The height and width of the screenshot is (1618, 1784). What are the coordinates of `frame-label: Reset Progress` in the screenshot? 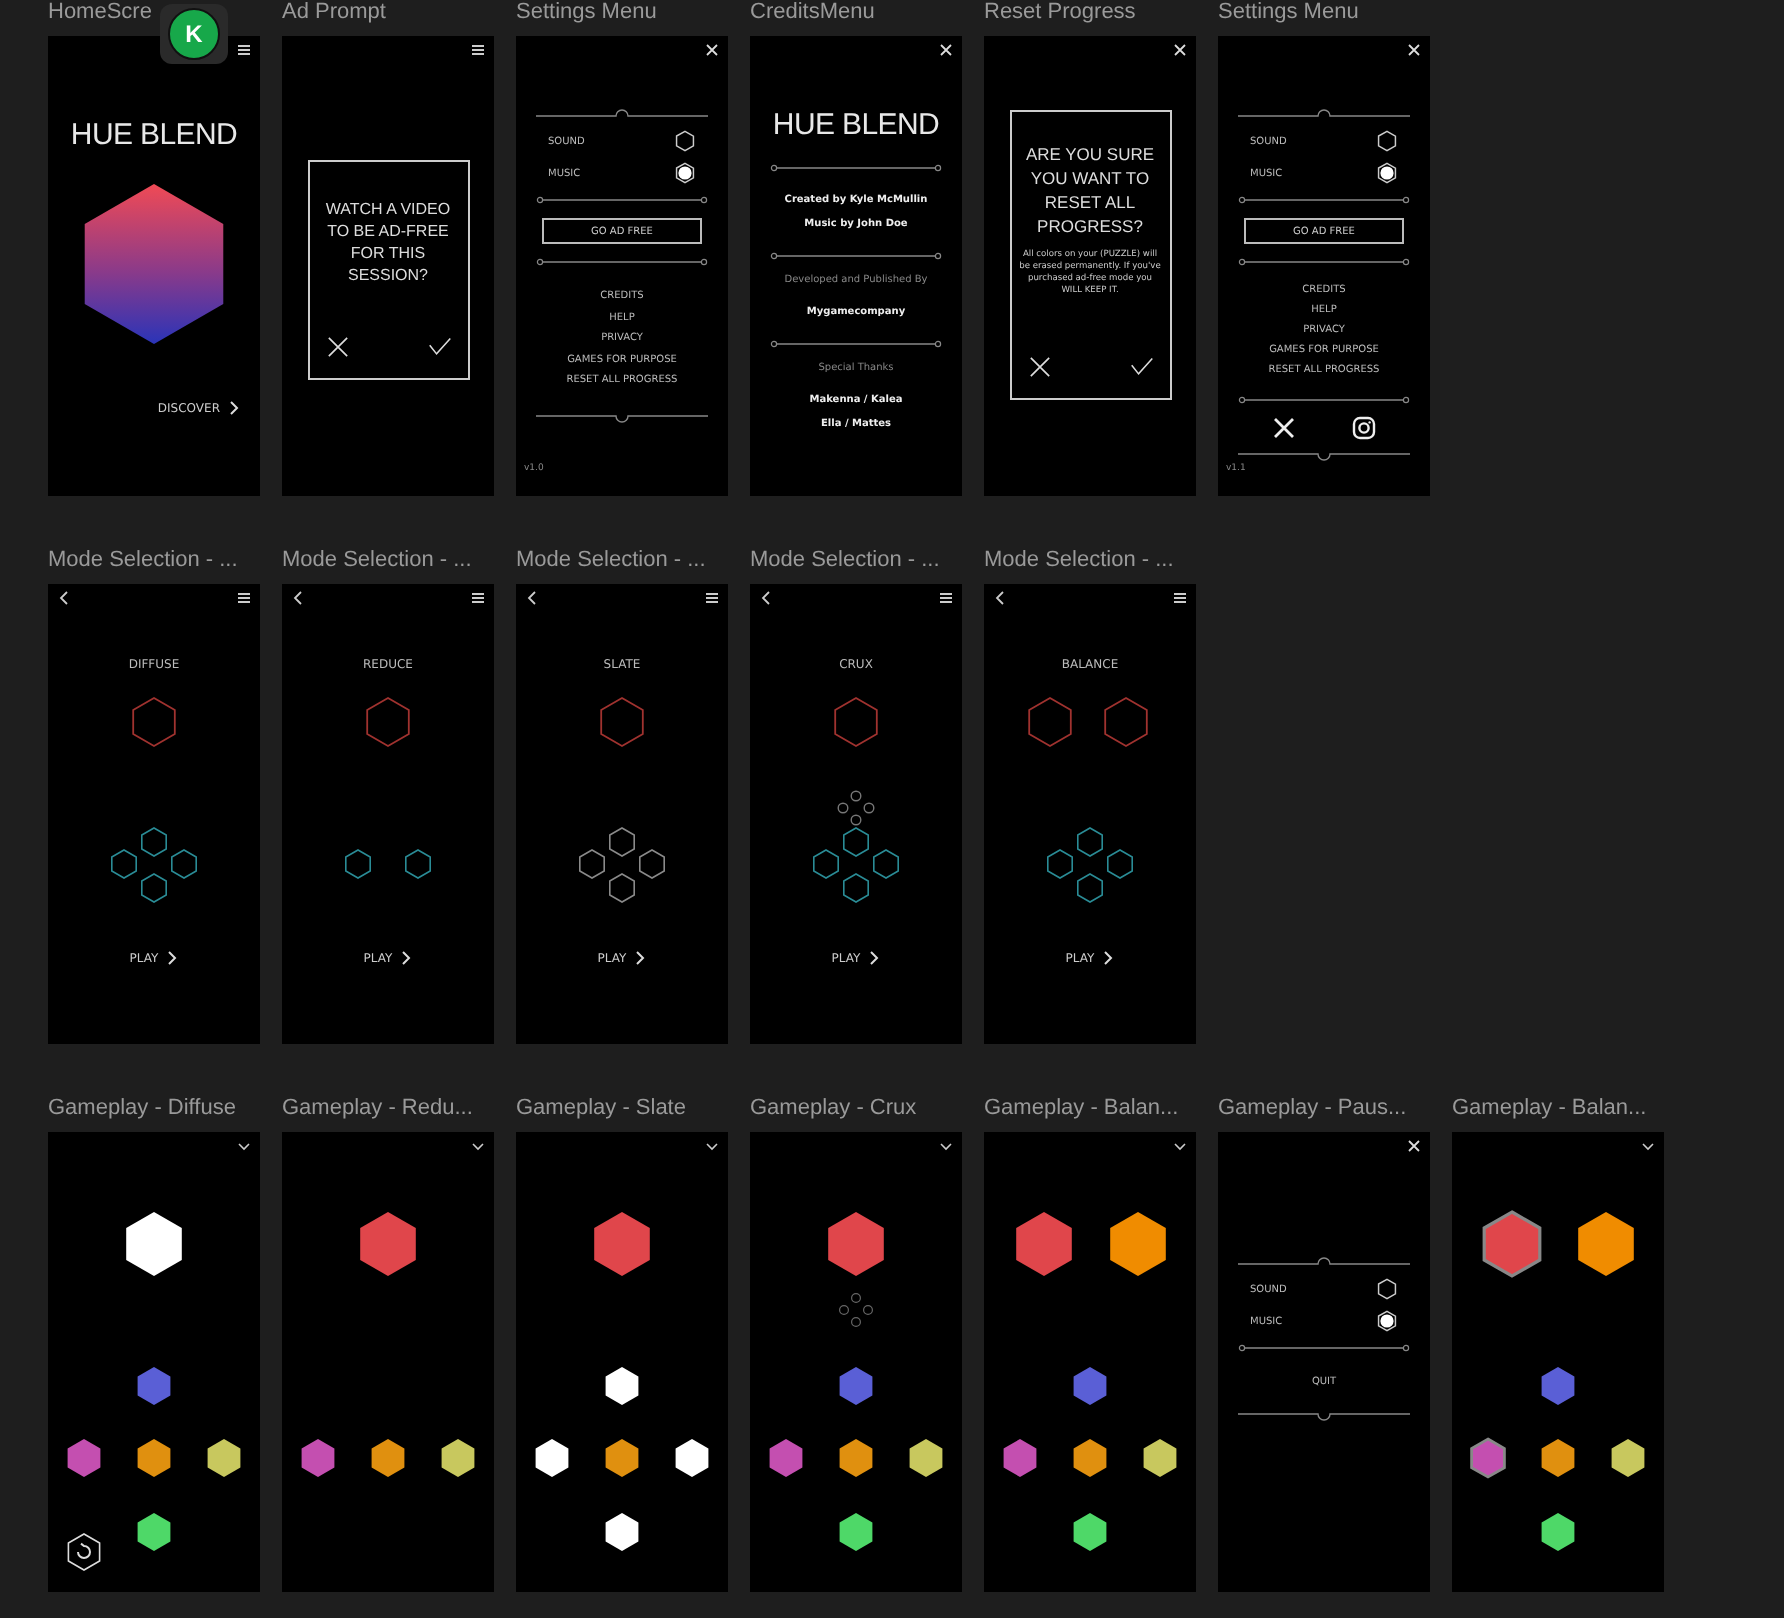 It's located at (1061, 12).